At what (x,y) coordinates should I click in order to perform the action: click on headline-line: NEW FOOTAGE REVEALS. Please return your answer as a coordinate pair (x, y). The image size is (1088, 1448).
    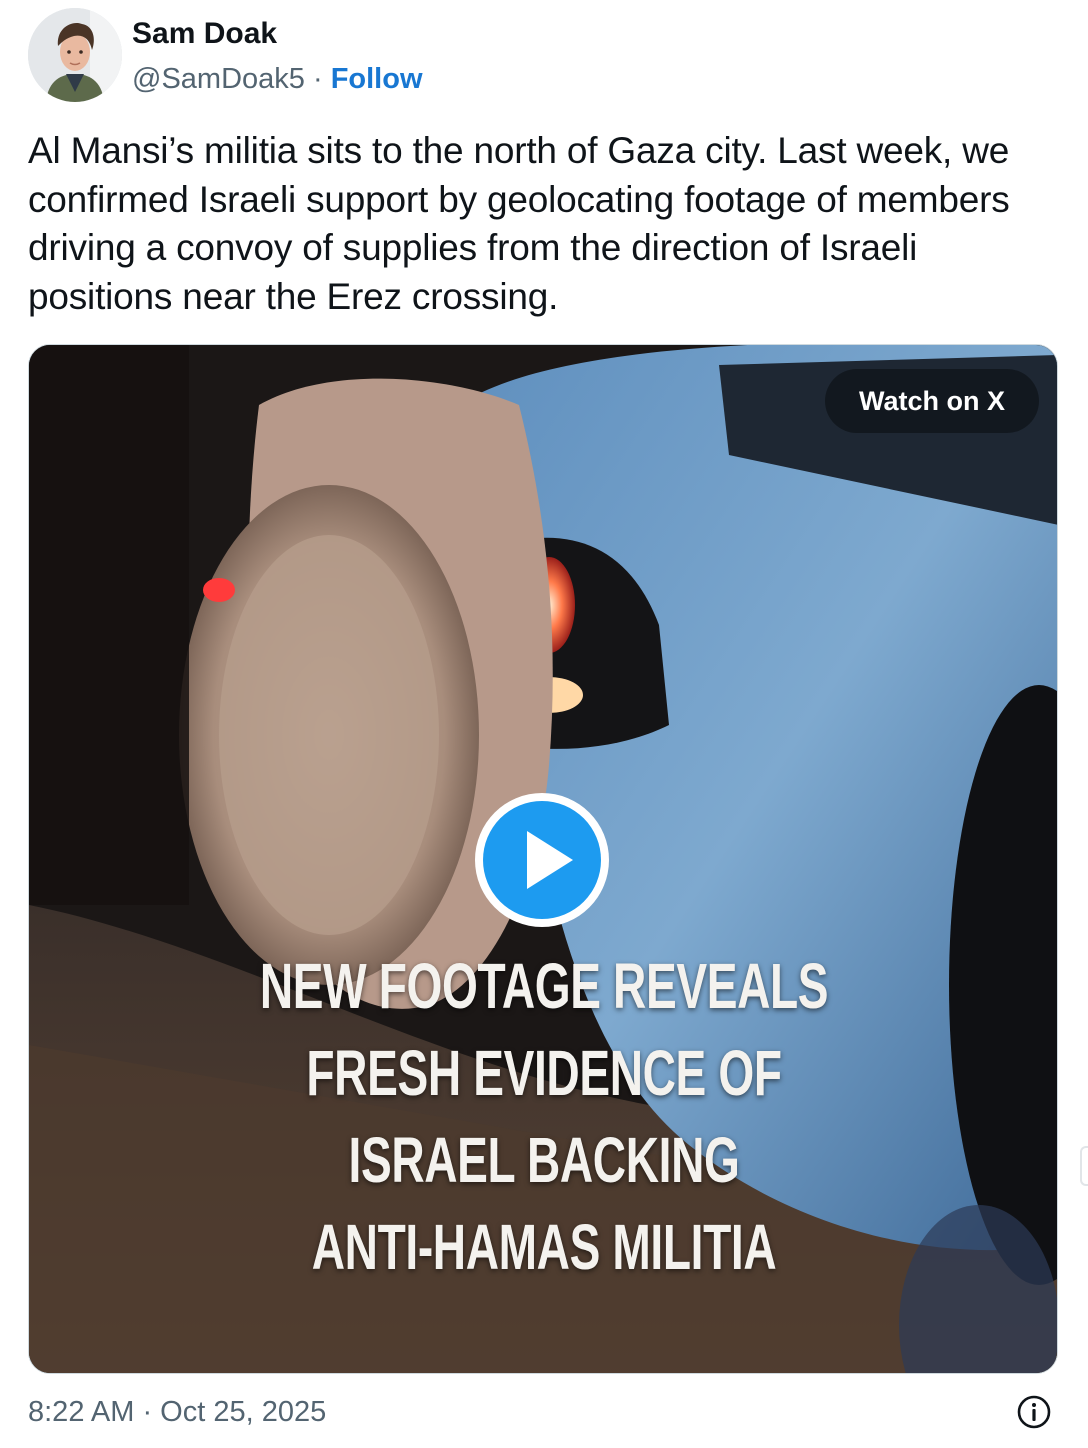
    Looking at the image, I should click on (544, 986).